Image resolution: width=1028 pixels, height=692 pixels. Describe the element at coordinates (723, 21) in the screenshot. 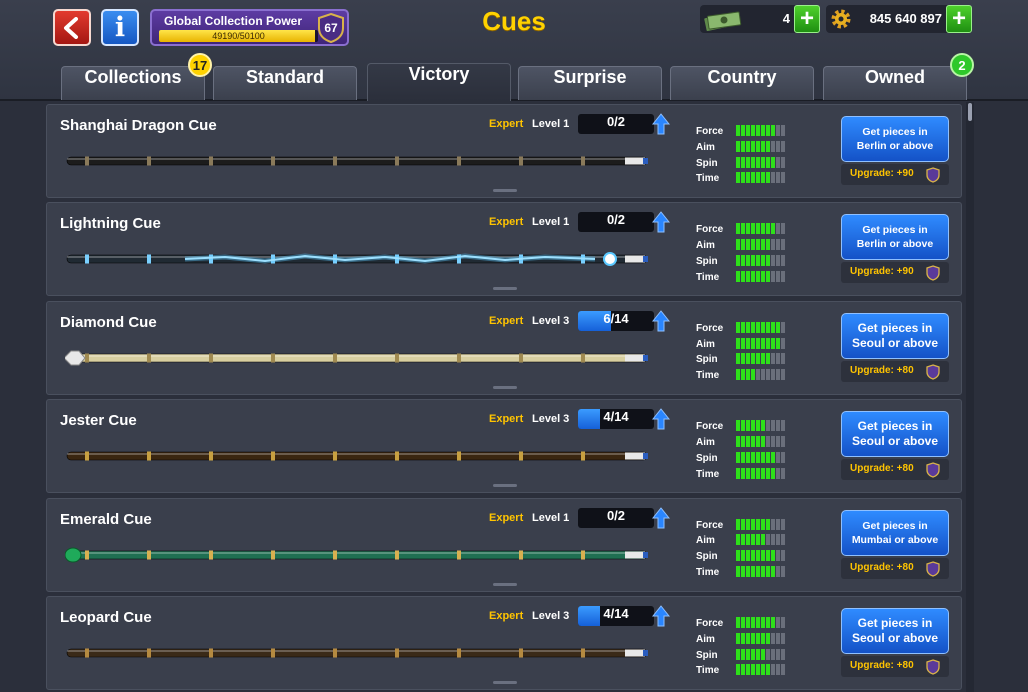

I see `cash-icon` at that location.